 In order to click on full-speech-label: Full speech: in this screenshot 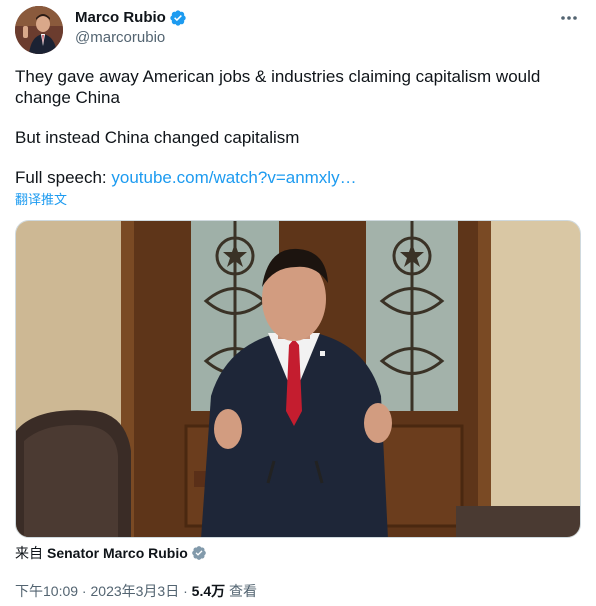, I will do `click(63, 177)`.